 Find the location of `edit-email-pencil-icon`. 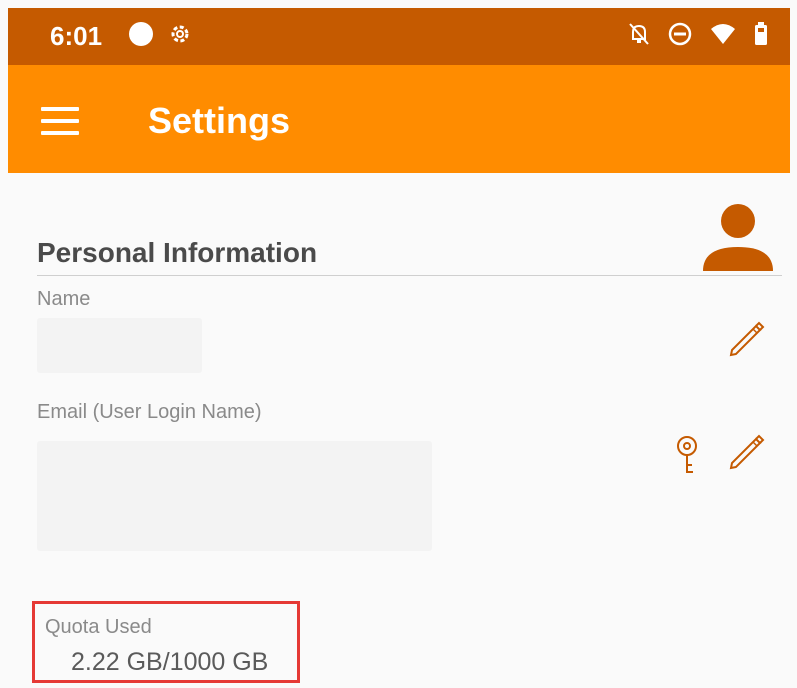

edit-email-pencil-icon is located at coordinates (748, 453).